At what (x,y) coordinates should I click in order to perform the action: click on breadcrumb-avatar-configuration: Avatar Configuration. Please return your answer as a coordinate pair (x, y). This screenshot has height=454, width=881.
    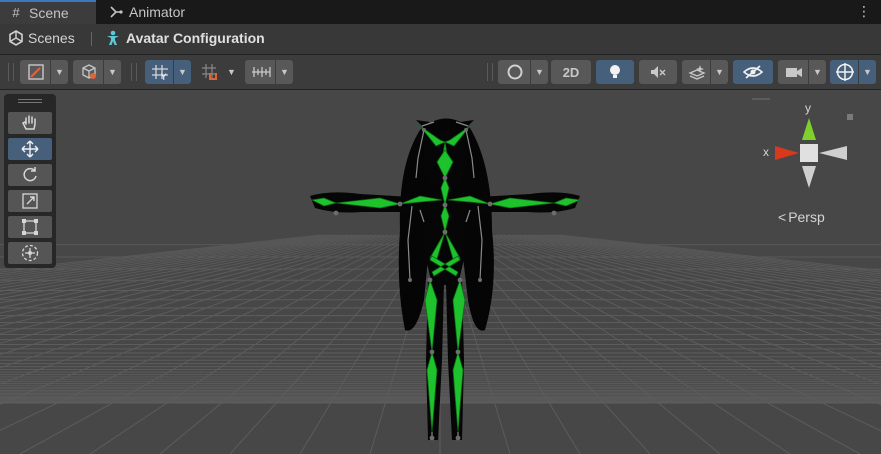
    Looking at the image, I should click on (185, 38).